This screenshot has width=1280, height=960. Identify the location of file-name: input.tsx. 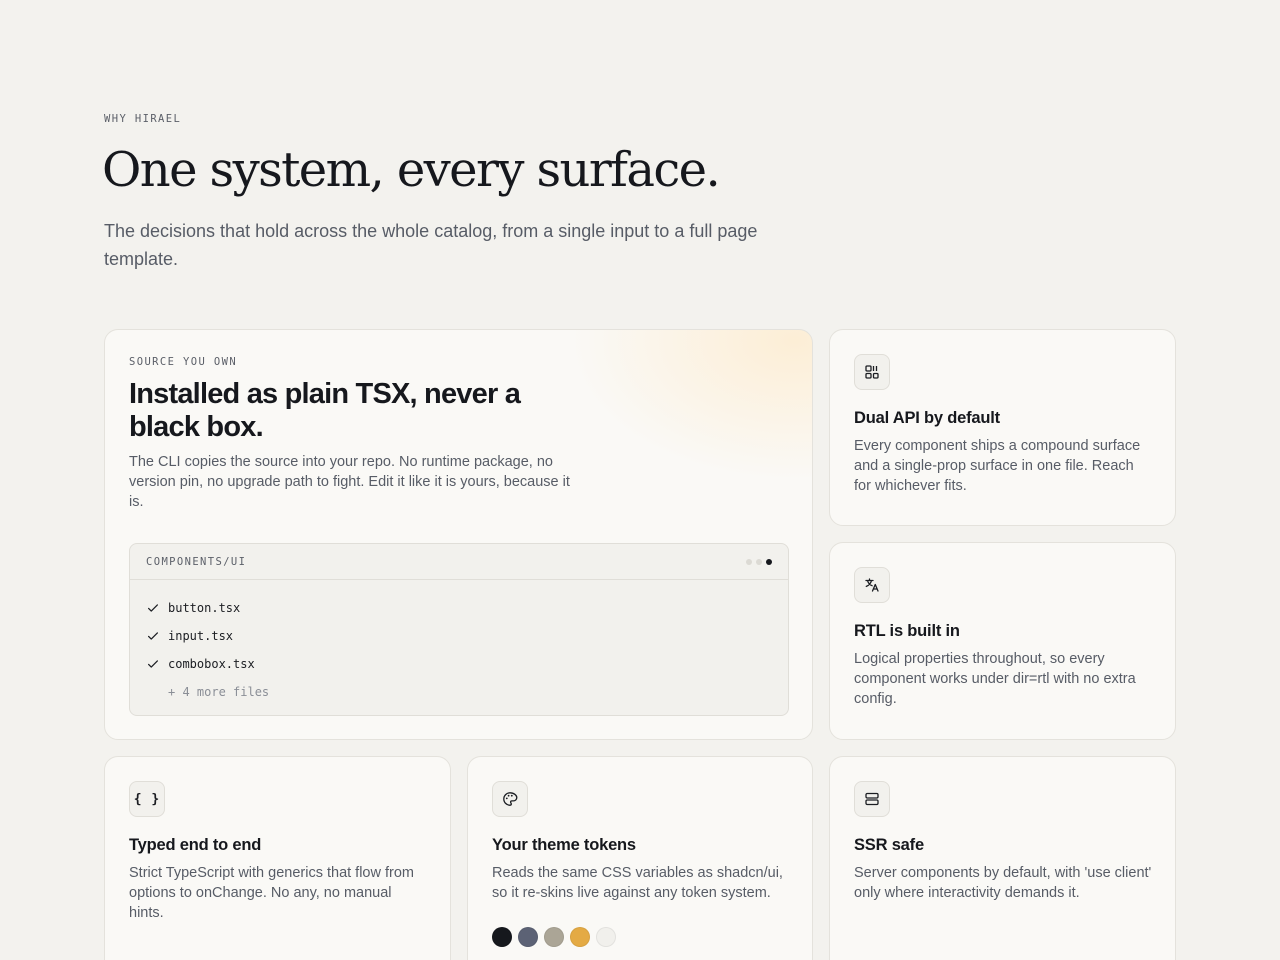
(201, 636).